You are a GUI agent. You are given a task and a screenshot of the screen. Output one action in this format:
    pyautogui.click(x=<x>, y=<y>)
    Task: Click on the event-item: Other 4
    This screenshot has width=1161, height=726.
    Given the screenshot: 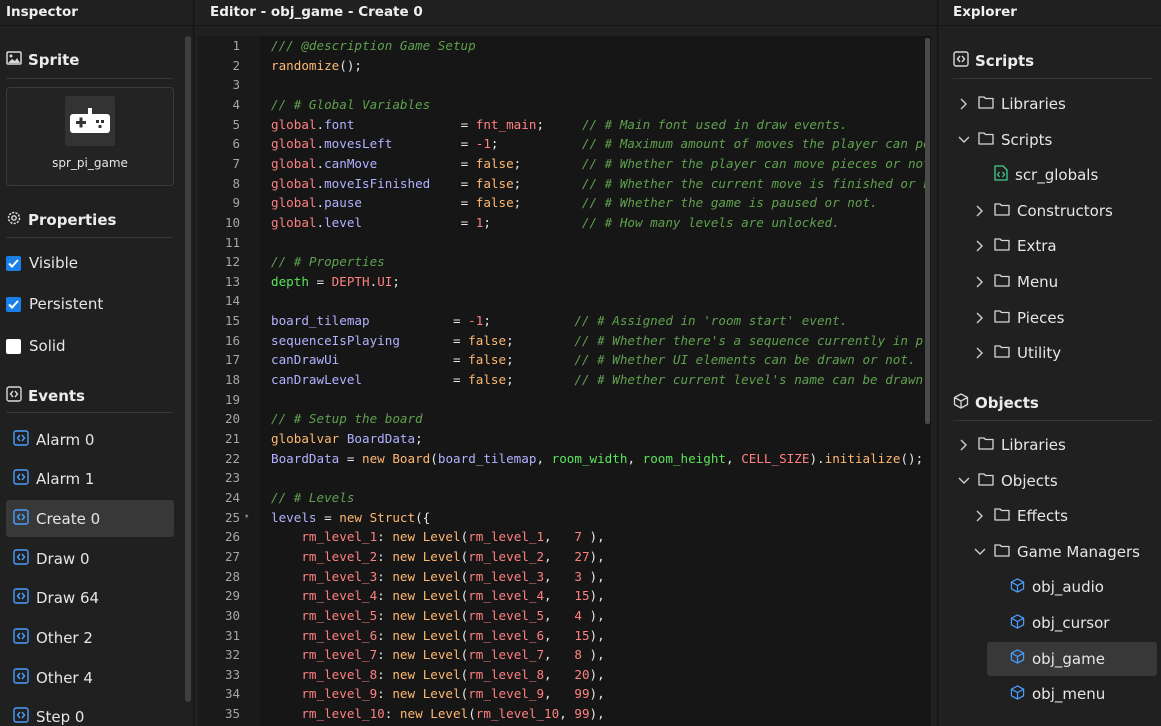 What is the action you would take?
    pyautogui.click(x=90, y=677)
    